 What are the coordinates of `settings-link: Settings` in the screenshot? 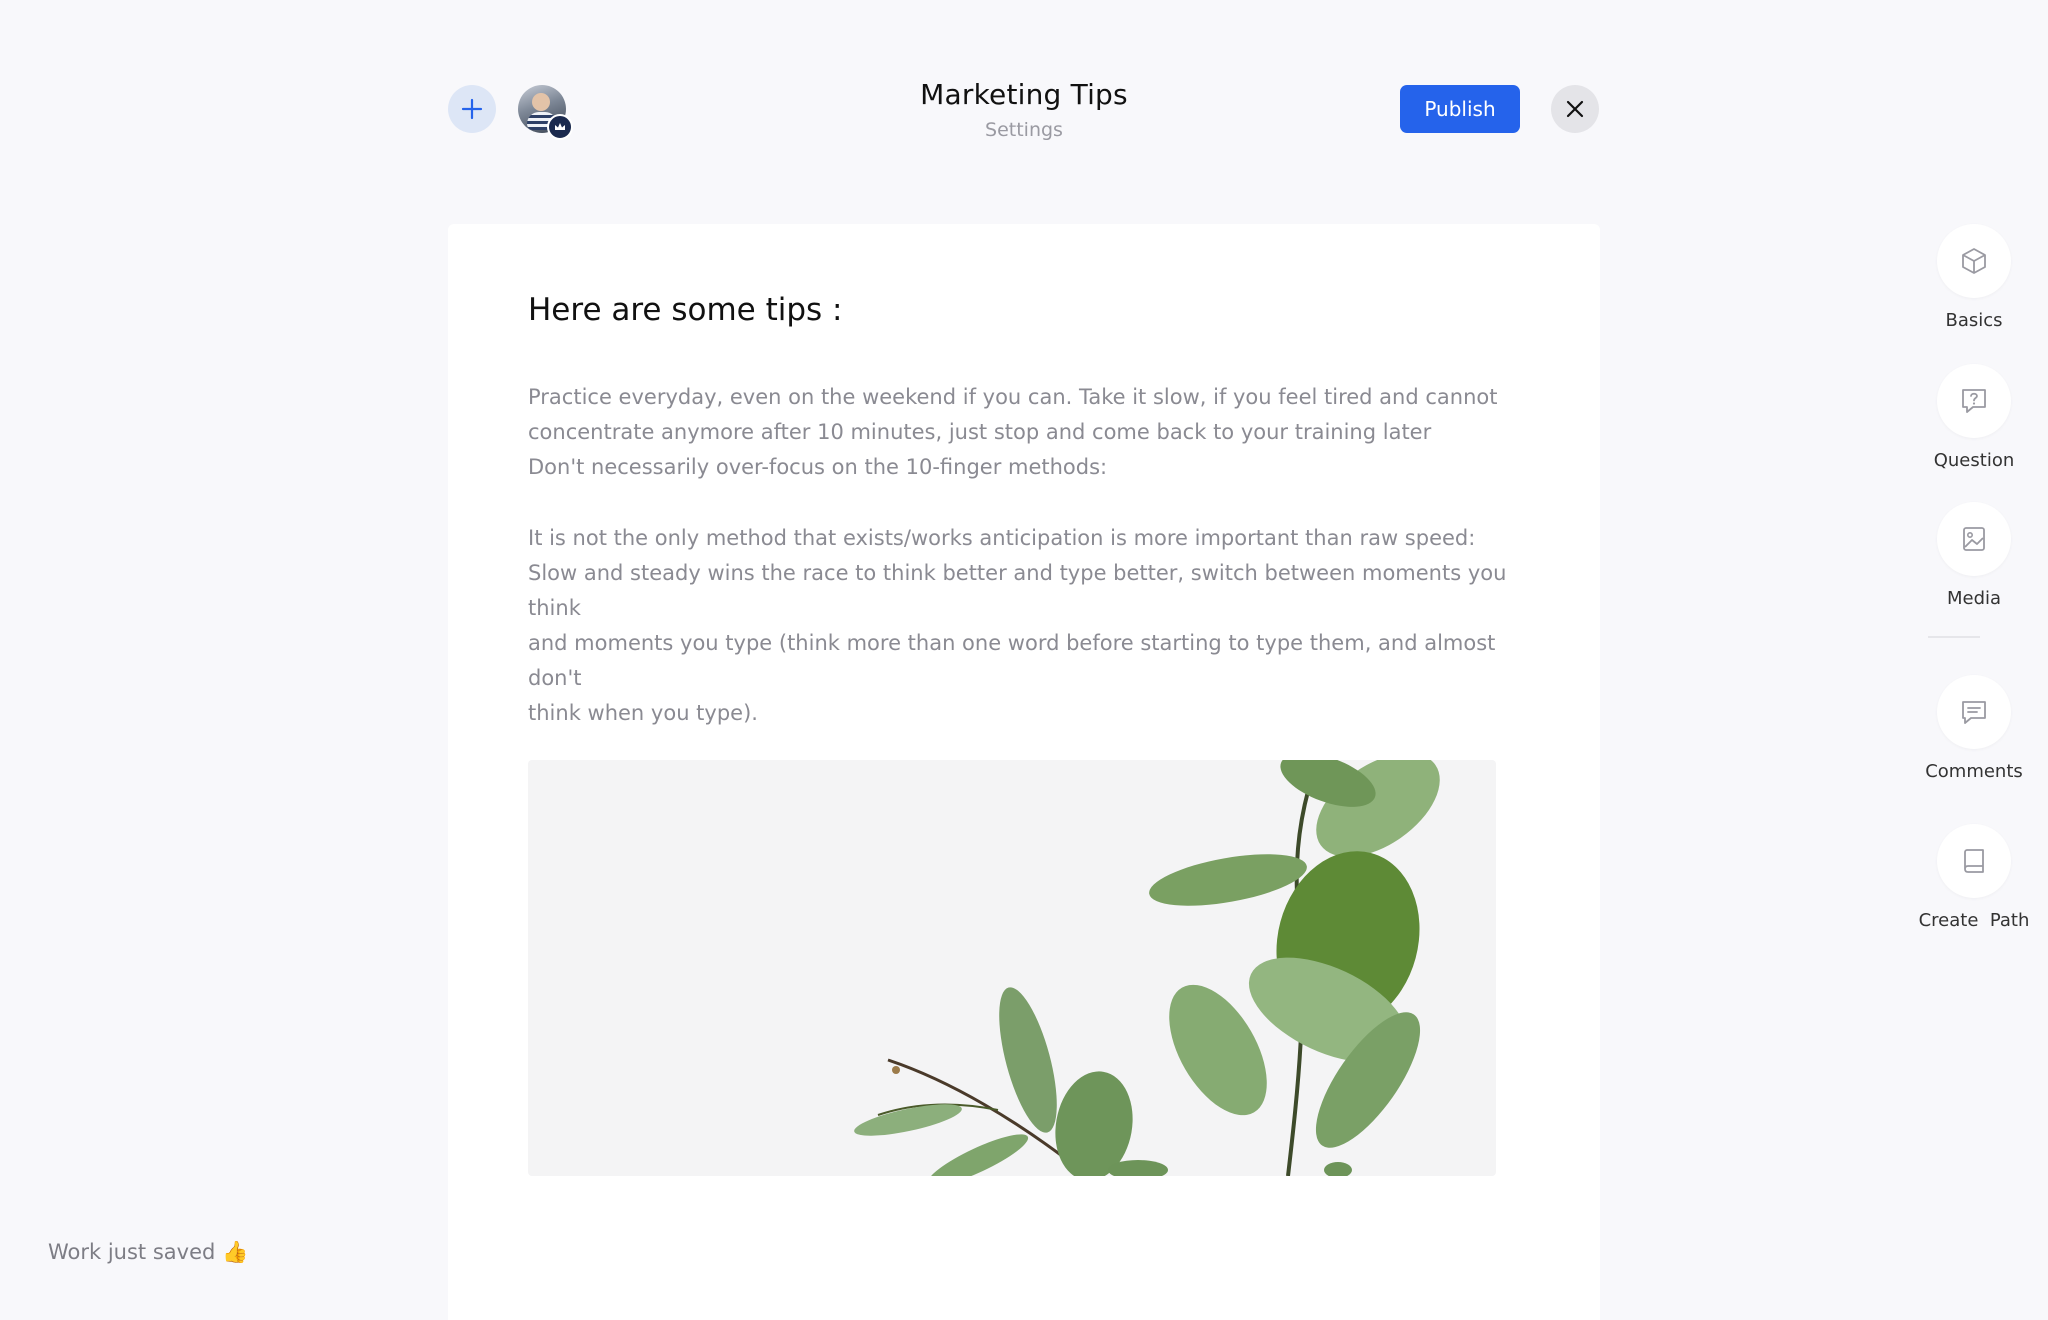 It's located at (1024, 130).